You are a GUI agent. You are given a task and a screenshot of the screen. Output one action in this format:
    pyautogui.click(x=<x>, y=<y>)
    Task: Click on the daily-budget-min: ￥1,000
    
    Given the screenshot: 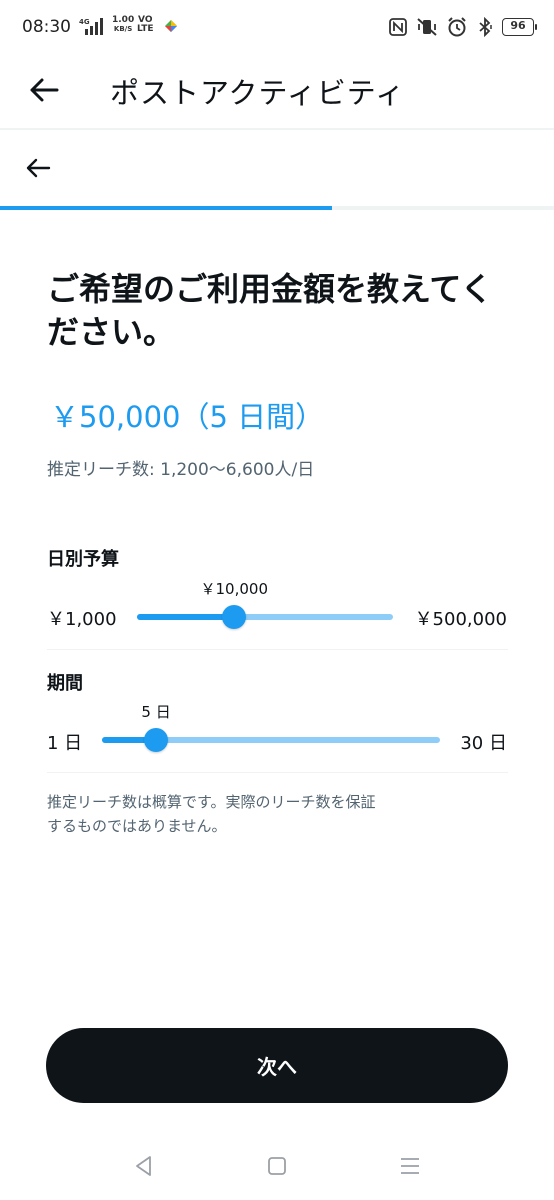 What is the action you would take?
    pyautogui.click(x=82, y=619)
    